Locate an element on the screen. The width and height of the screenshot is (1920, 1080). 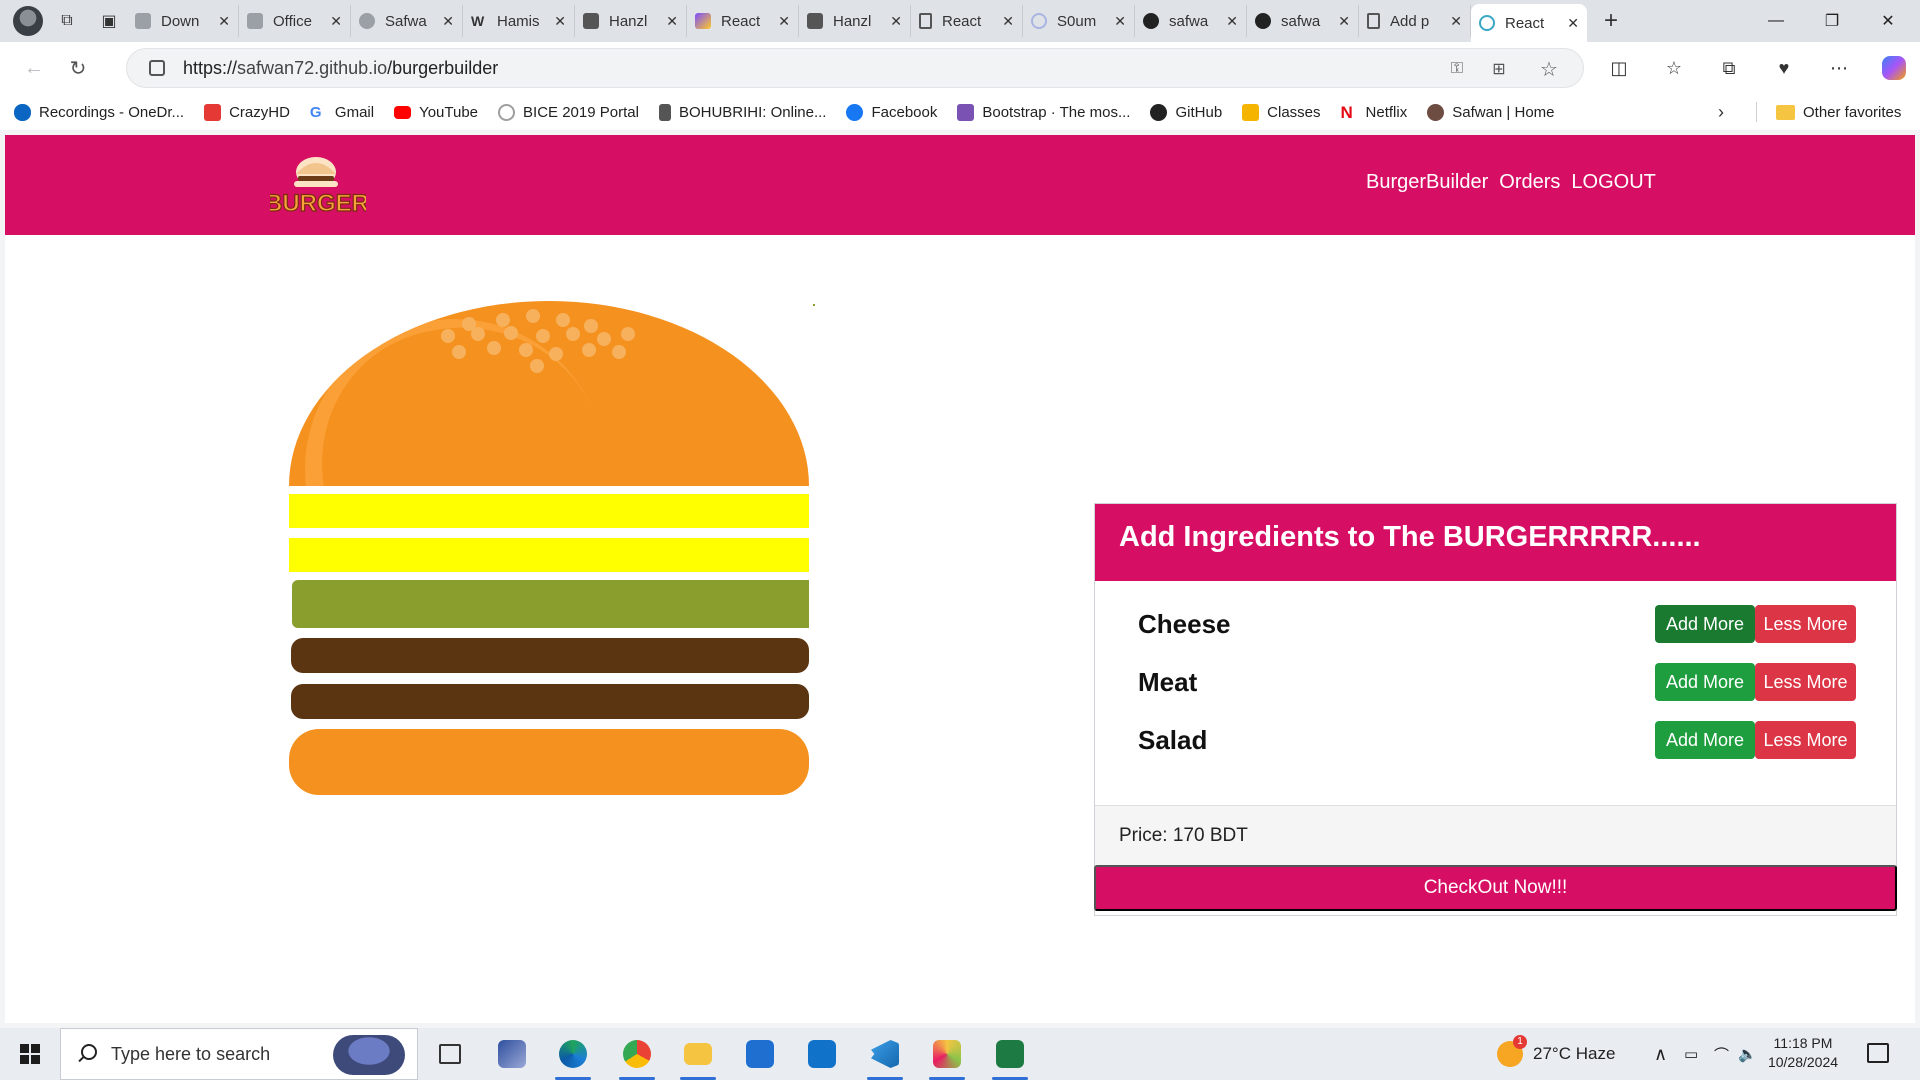
checkout-button: CheckOut Now!!! is located at coordinates (1495, 888).